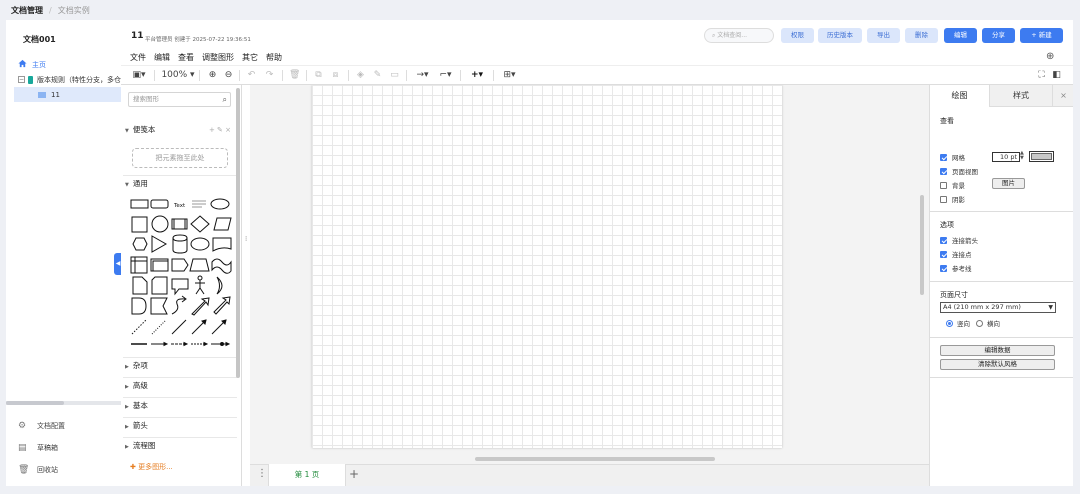 This screenshot has width=1080, height=494. Describe the element at coordinates (952, 199) in the screenshot. I see `shadow-checkbox: 阴影` at that location.